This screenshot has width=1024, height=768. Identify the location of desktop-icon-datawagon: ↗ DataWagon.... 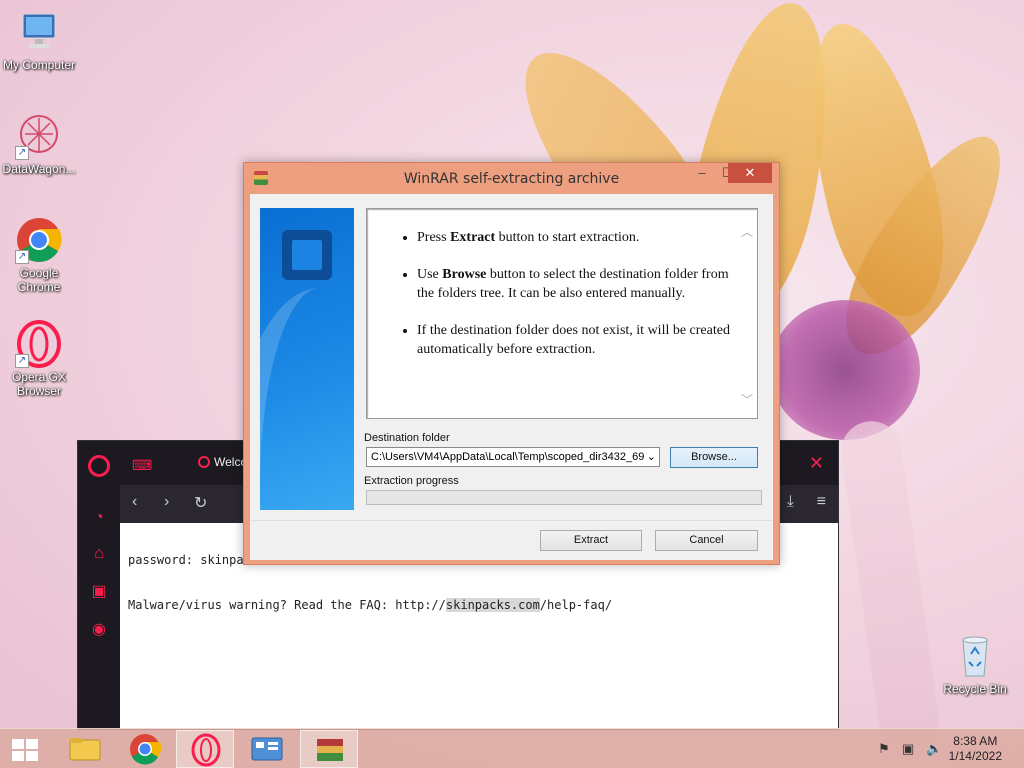
(39, 144).